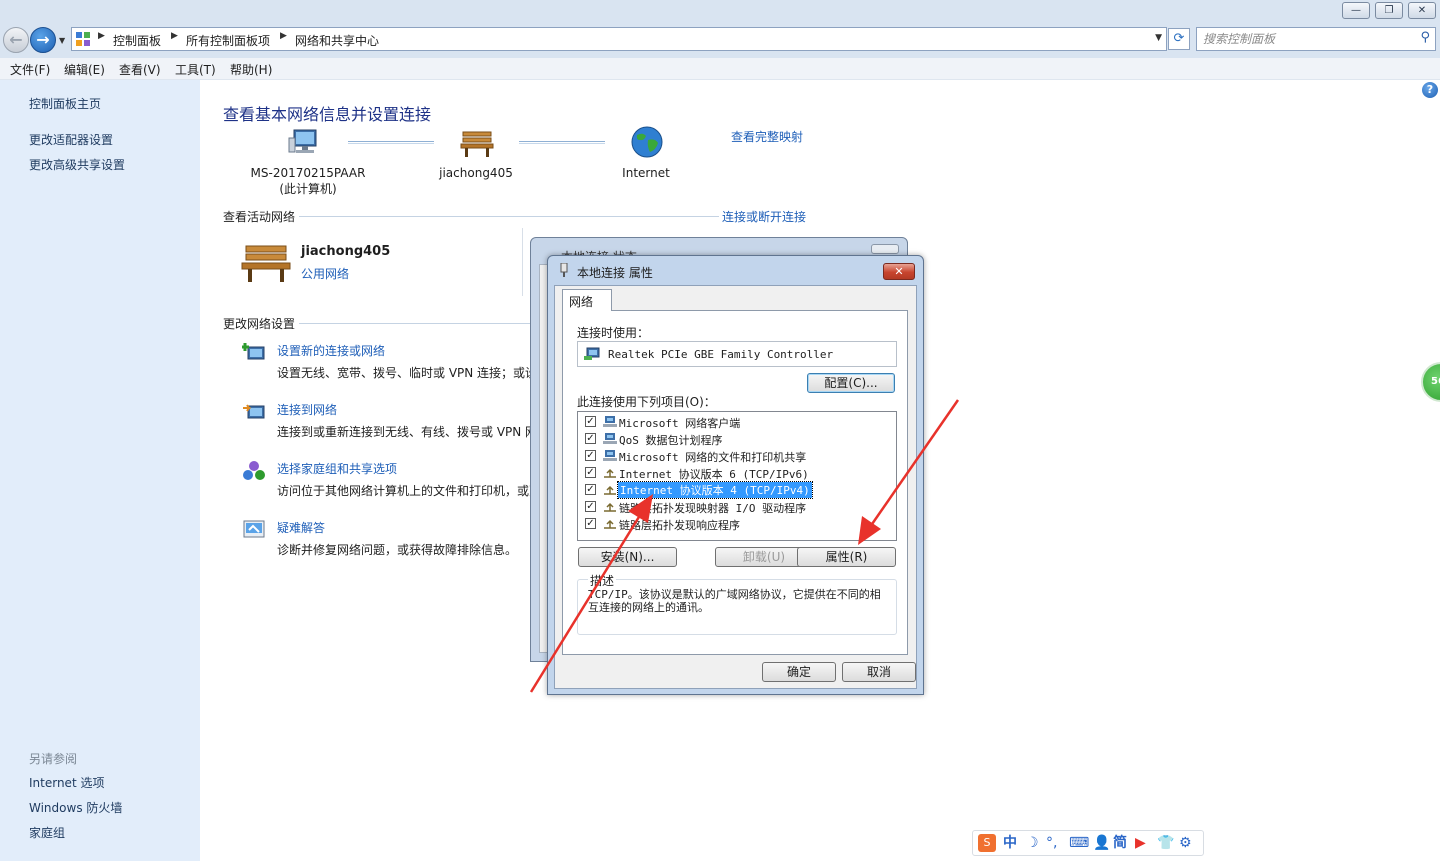 Image resolution: width=1440 pixels, height=861 pixels. What do you see at coordinates (301, 527) in the screenshot?
I see `task-troubleshoot-link: 疑难解答` at bounding box center [301, 527].